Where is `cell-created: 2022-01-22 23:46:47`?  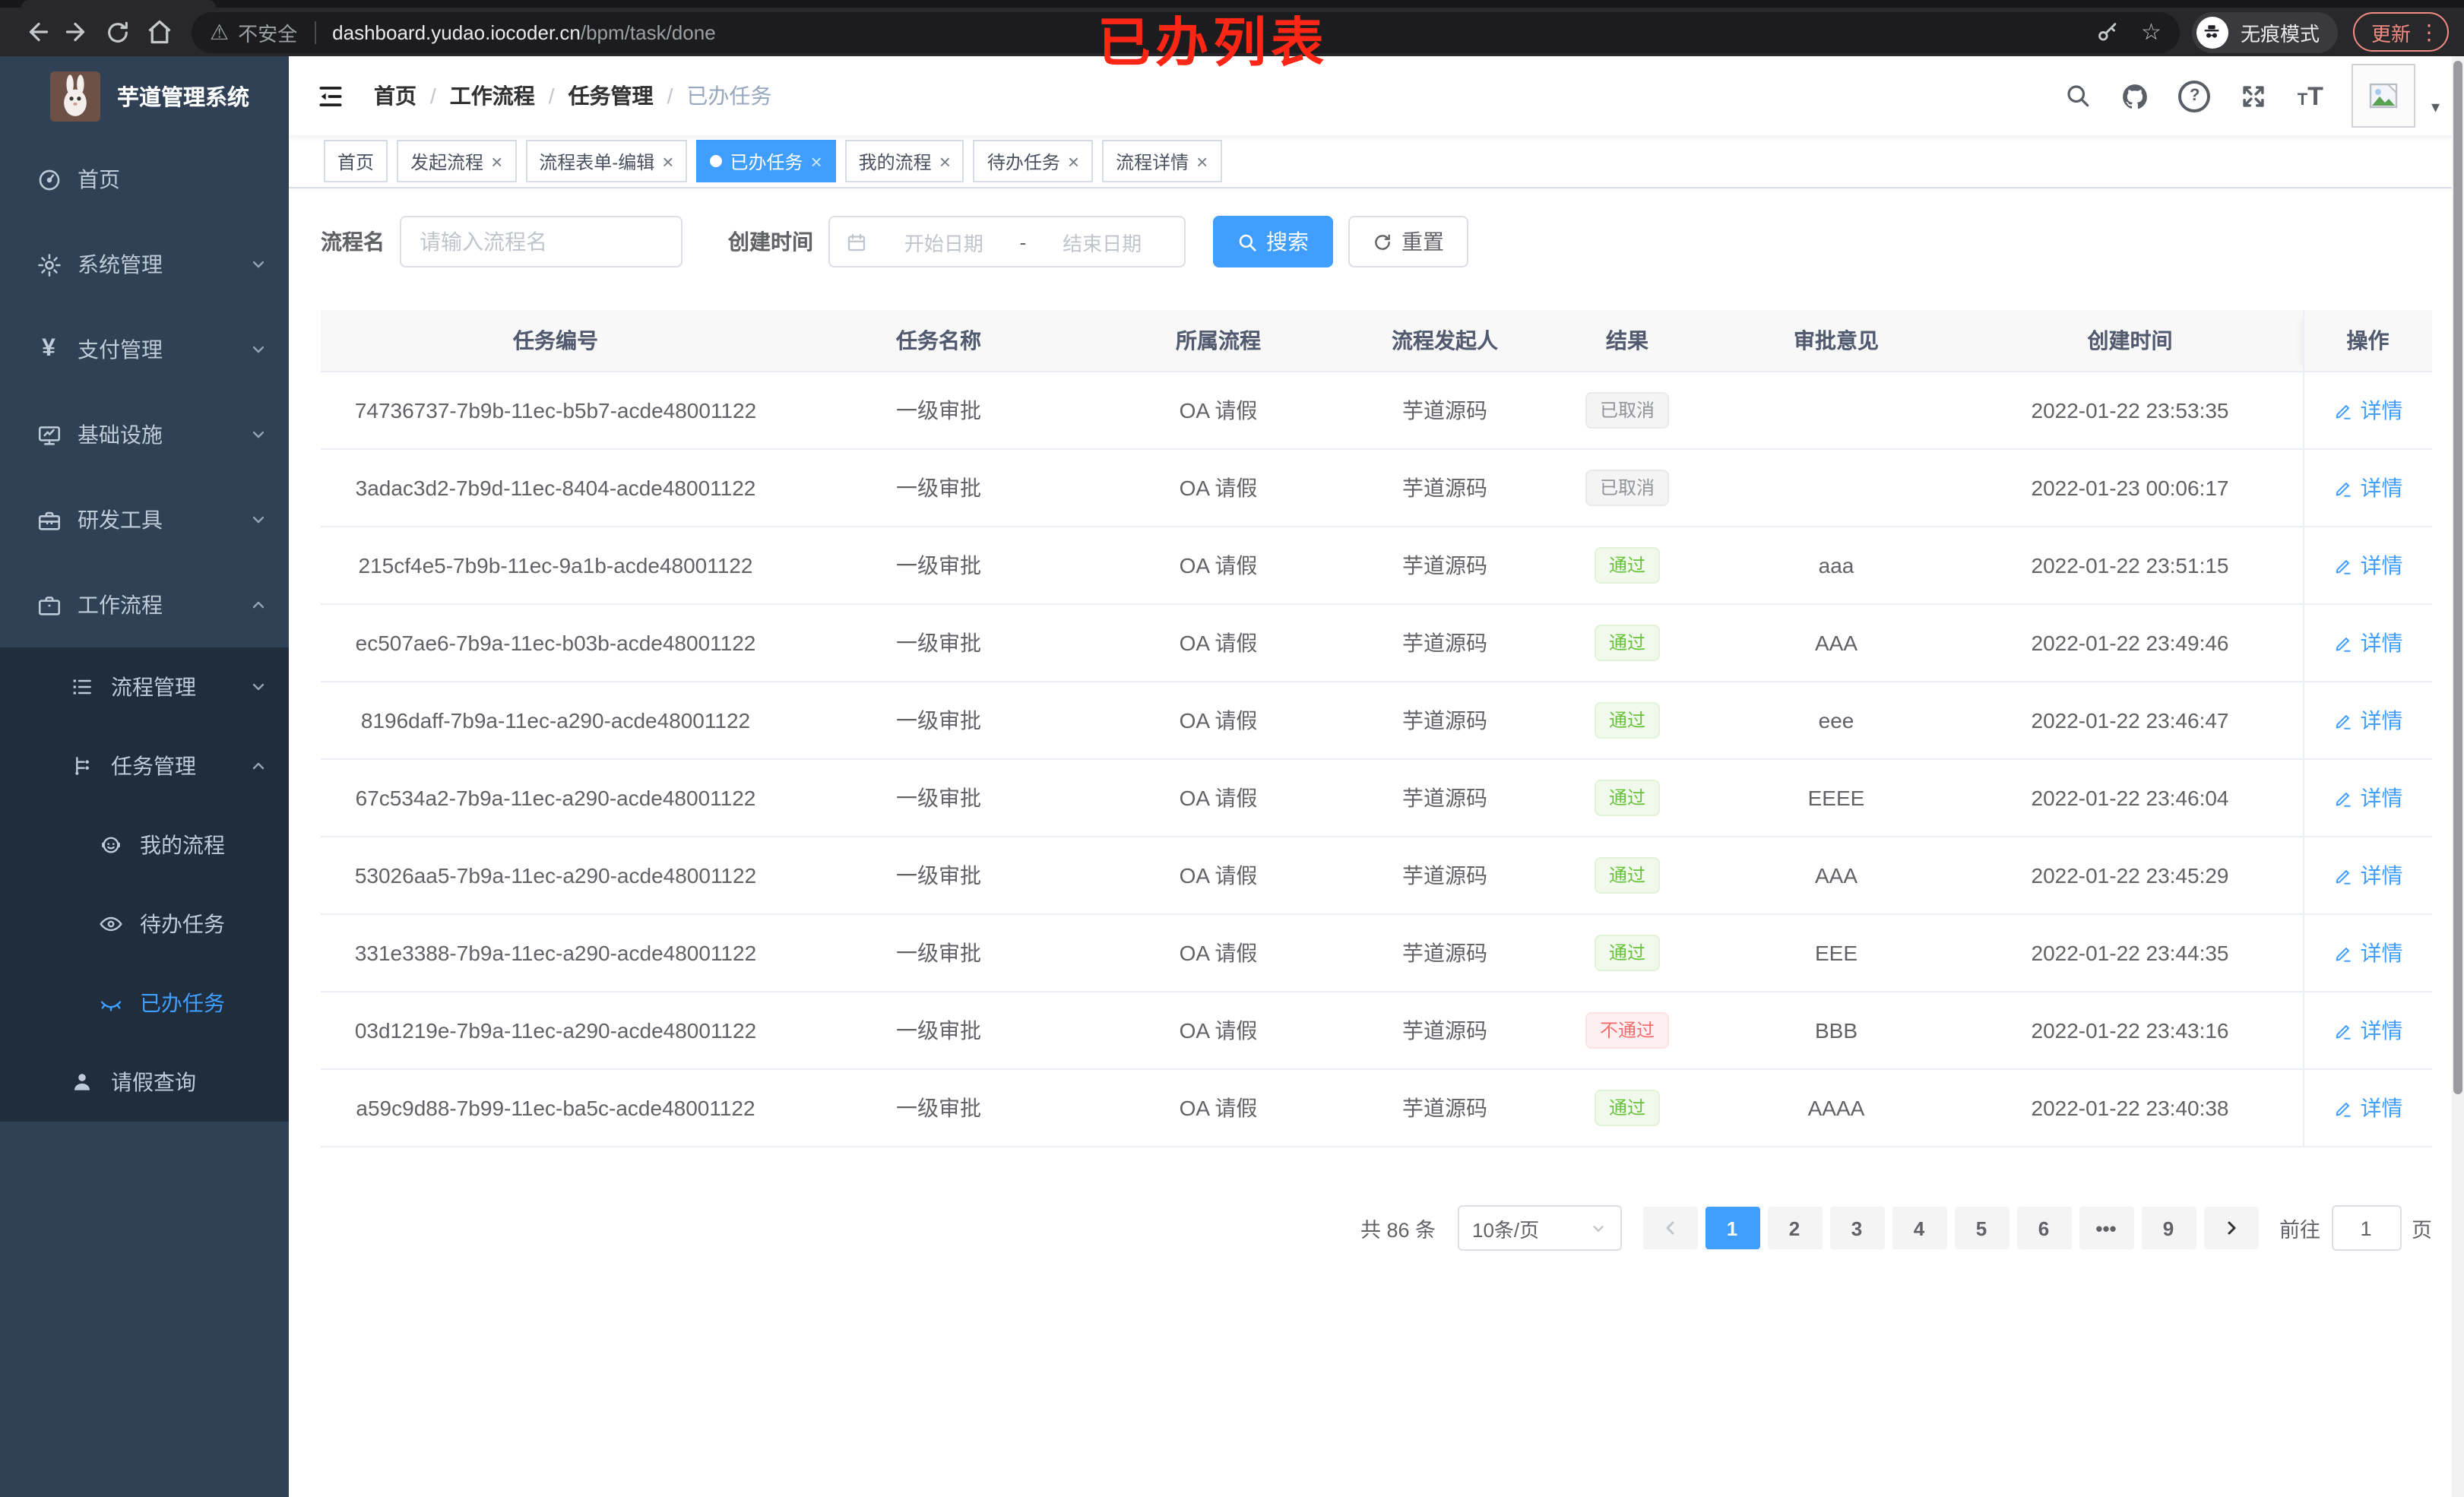 cell-created: 2022-01-22 23:46:47 is located at coordinates (2130, 721).